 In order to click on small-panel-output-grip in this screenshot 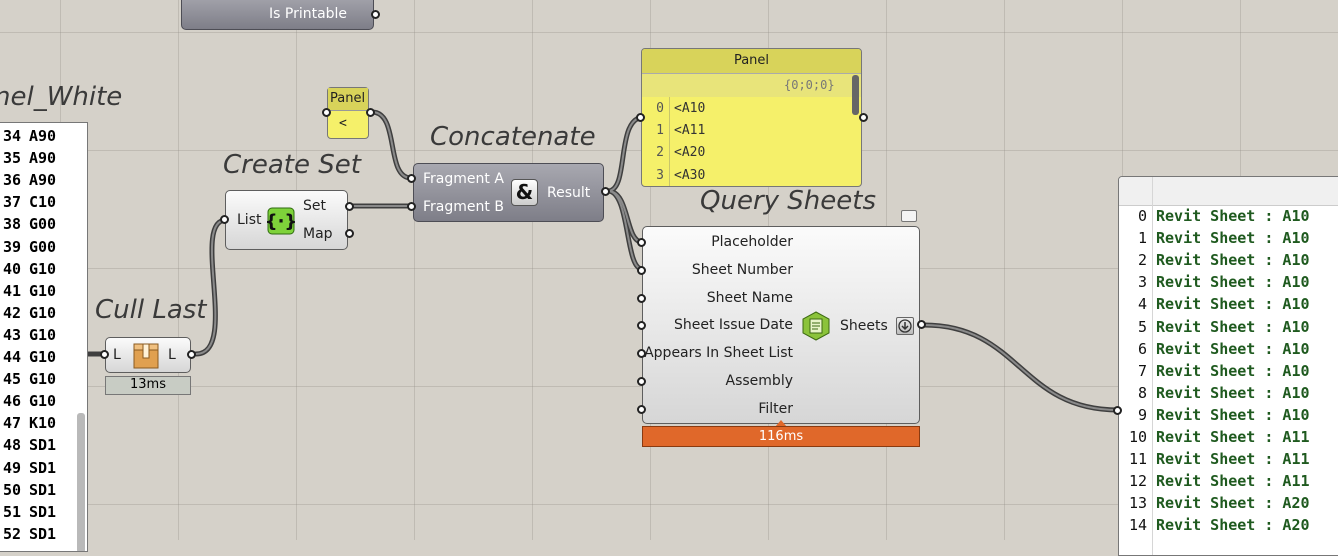, I will do `click(370, 112)`.